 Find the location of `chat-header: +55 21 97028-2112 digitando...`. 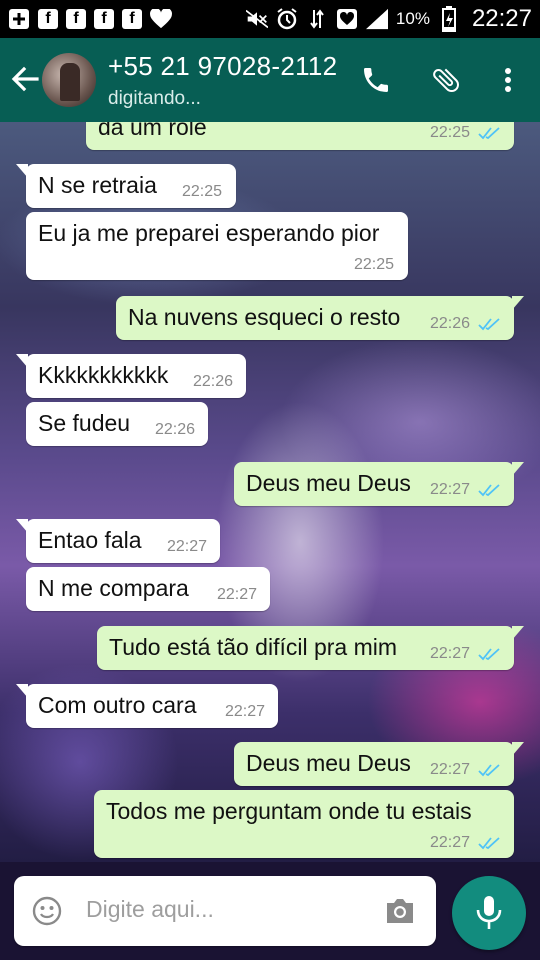

chat-header: +55 21 97028-2112 digitando... is located at coordinates (270, 80).